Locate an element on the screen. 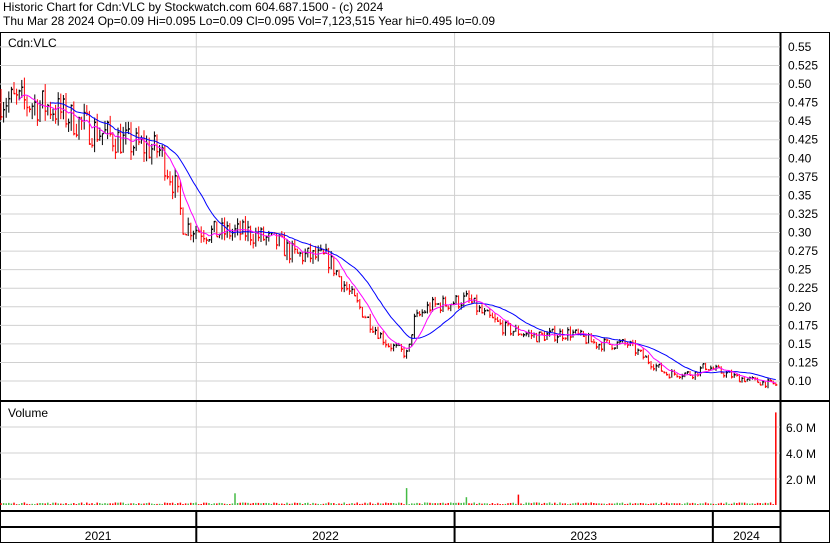 Image resolution: width=830 pixels, height=543 pixels. volume-tick-label: 6.0 M is located at coordinates (801, 428).